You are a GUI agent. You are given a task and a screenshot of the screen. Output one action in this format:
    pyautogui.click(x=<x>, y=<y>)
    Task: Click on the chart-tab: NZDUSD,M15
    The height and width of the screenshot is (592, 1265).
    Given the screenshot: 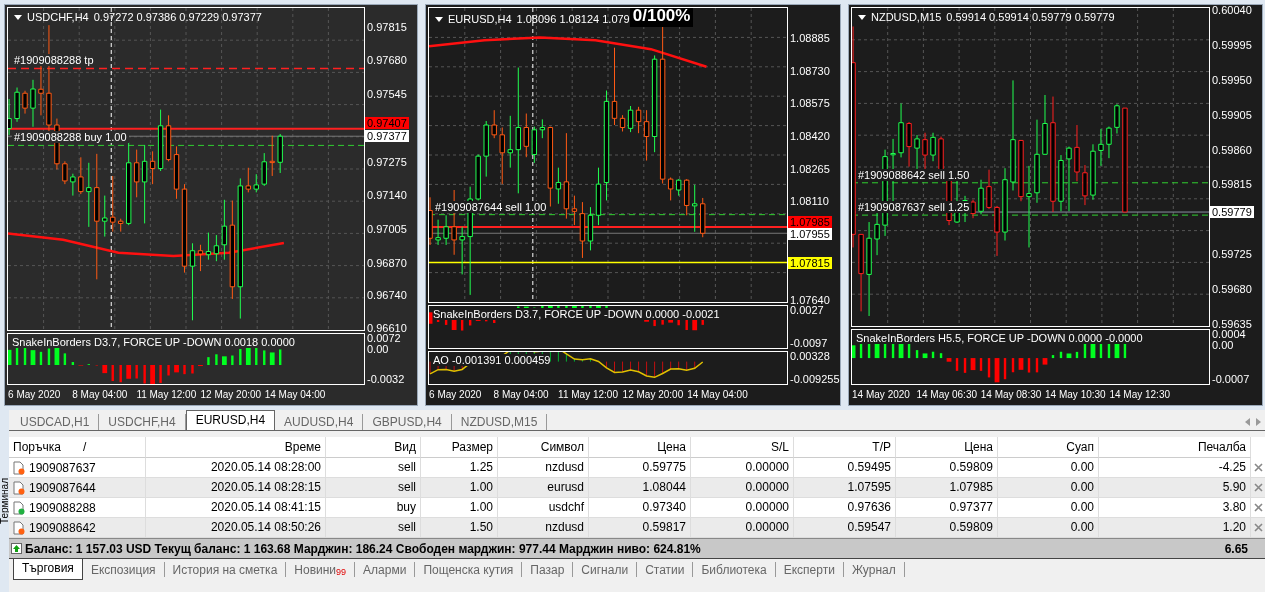 What is the action you would take?
    pyautogui.click(x=499, y=422)
    